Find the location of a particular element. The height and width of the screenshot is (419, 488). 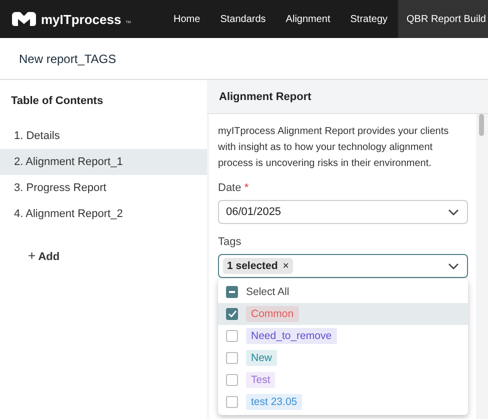

toc-item: 4. Alignment Report_2 is located at coordinates (103, 214).